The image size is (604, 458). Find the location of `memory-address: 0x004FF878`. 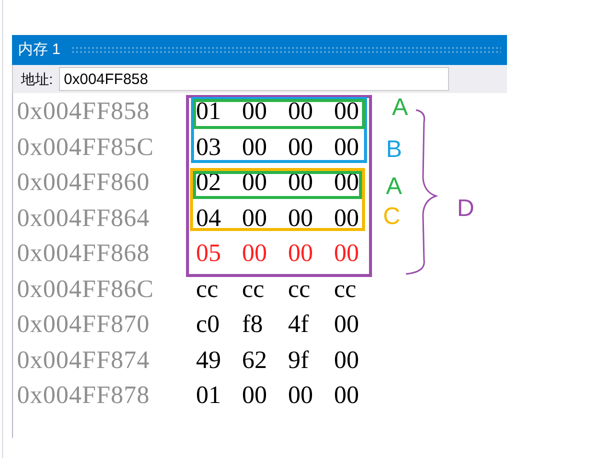

memory-address: 0x004FF878 is located at coordinates (83, 395).